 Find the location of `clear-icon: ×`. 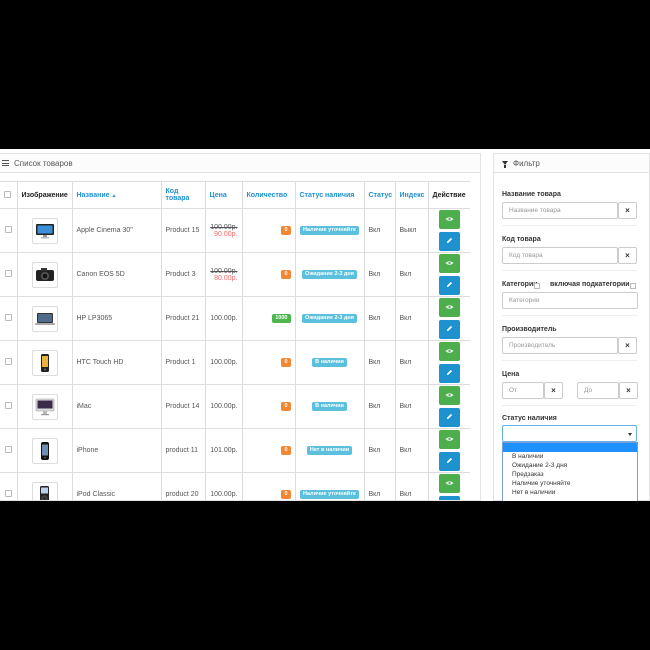

clear-icon: × is located at coordinates (627, 345).